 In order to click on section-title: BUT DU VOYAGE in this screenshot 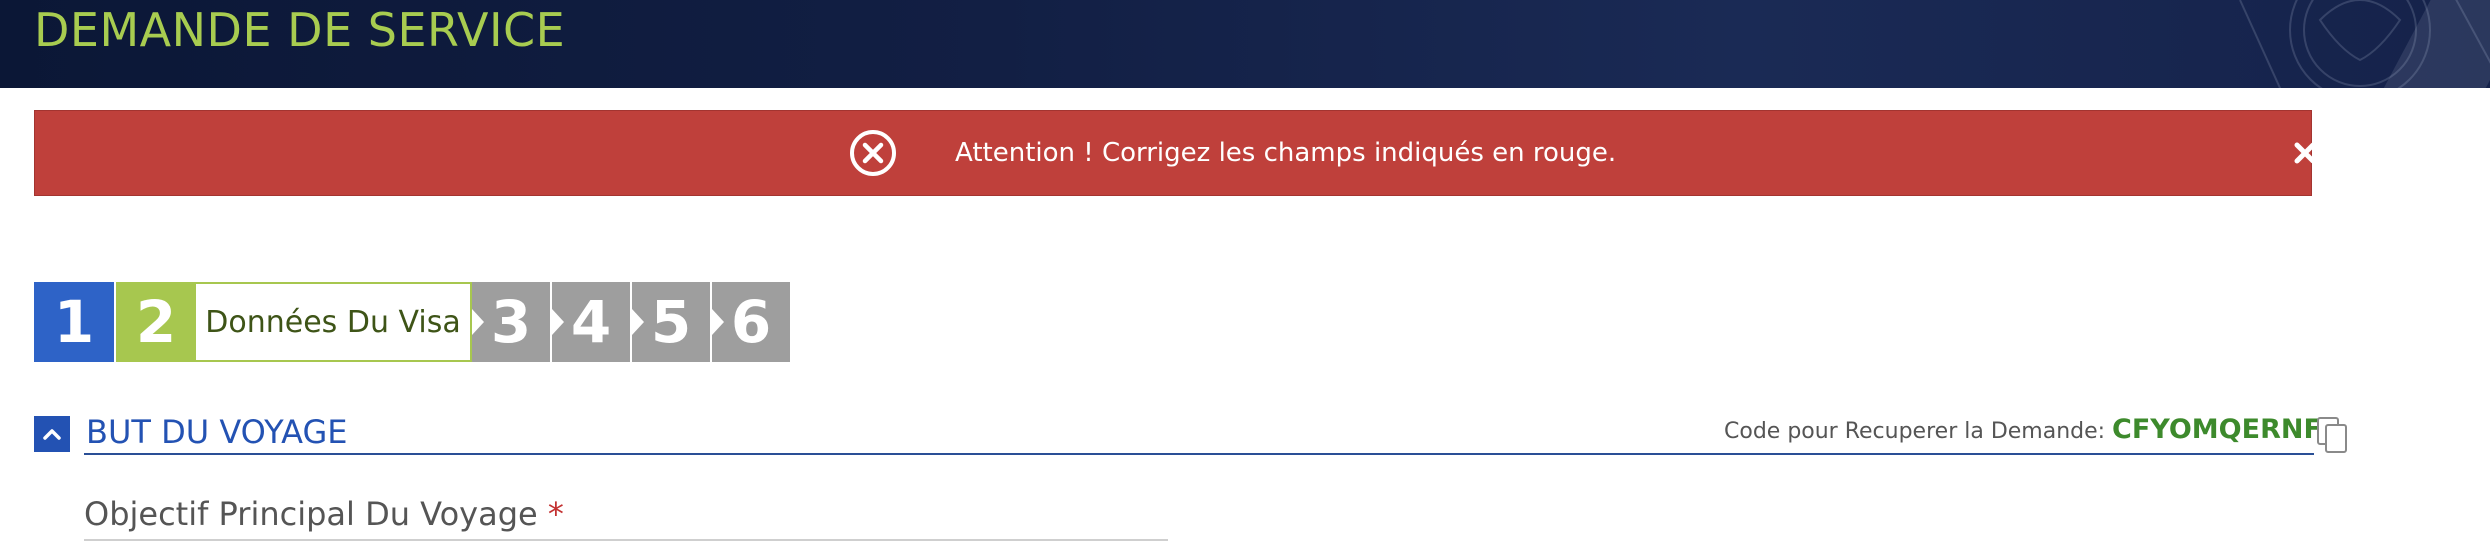, I will do `click(217, 432)`.